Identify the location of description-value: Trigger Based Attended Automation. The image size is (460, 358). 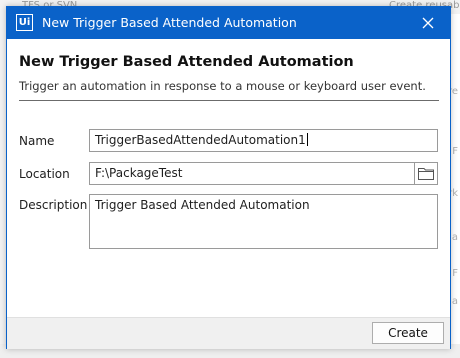
(202, 205).